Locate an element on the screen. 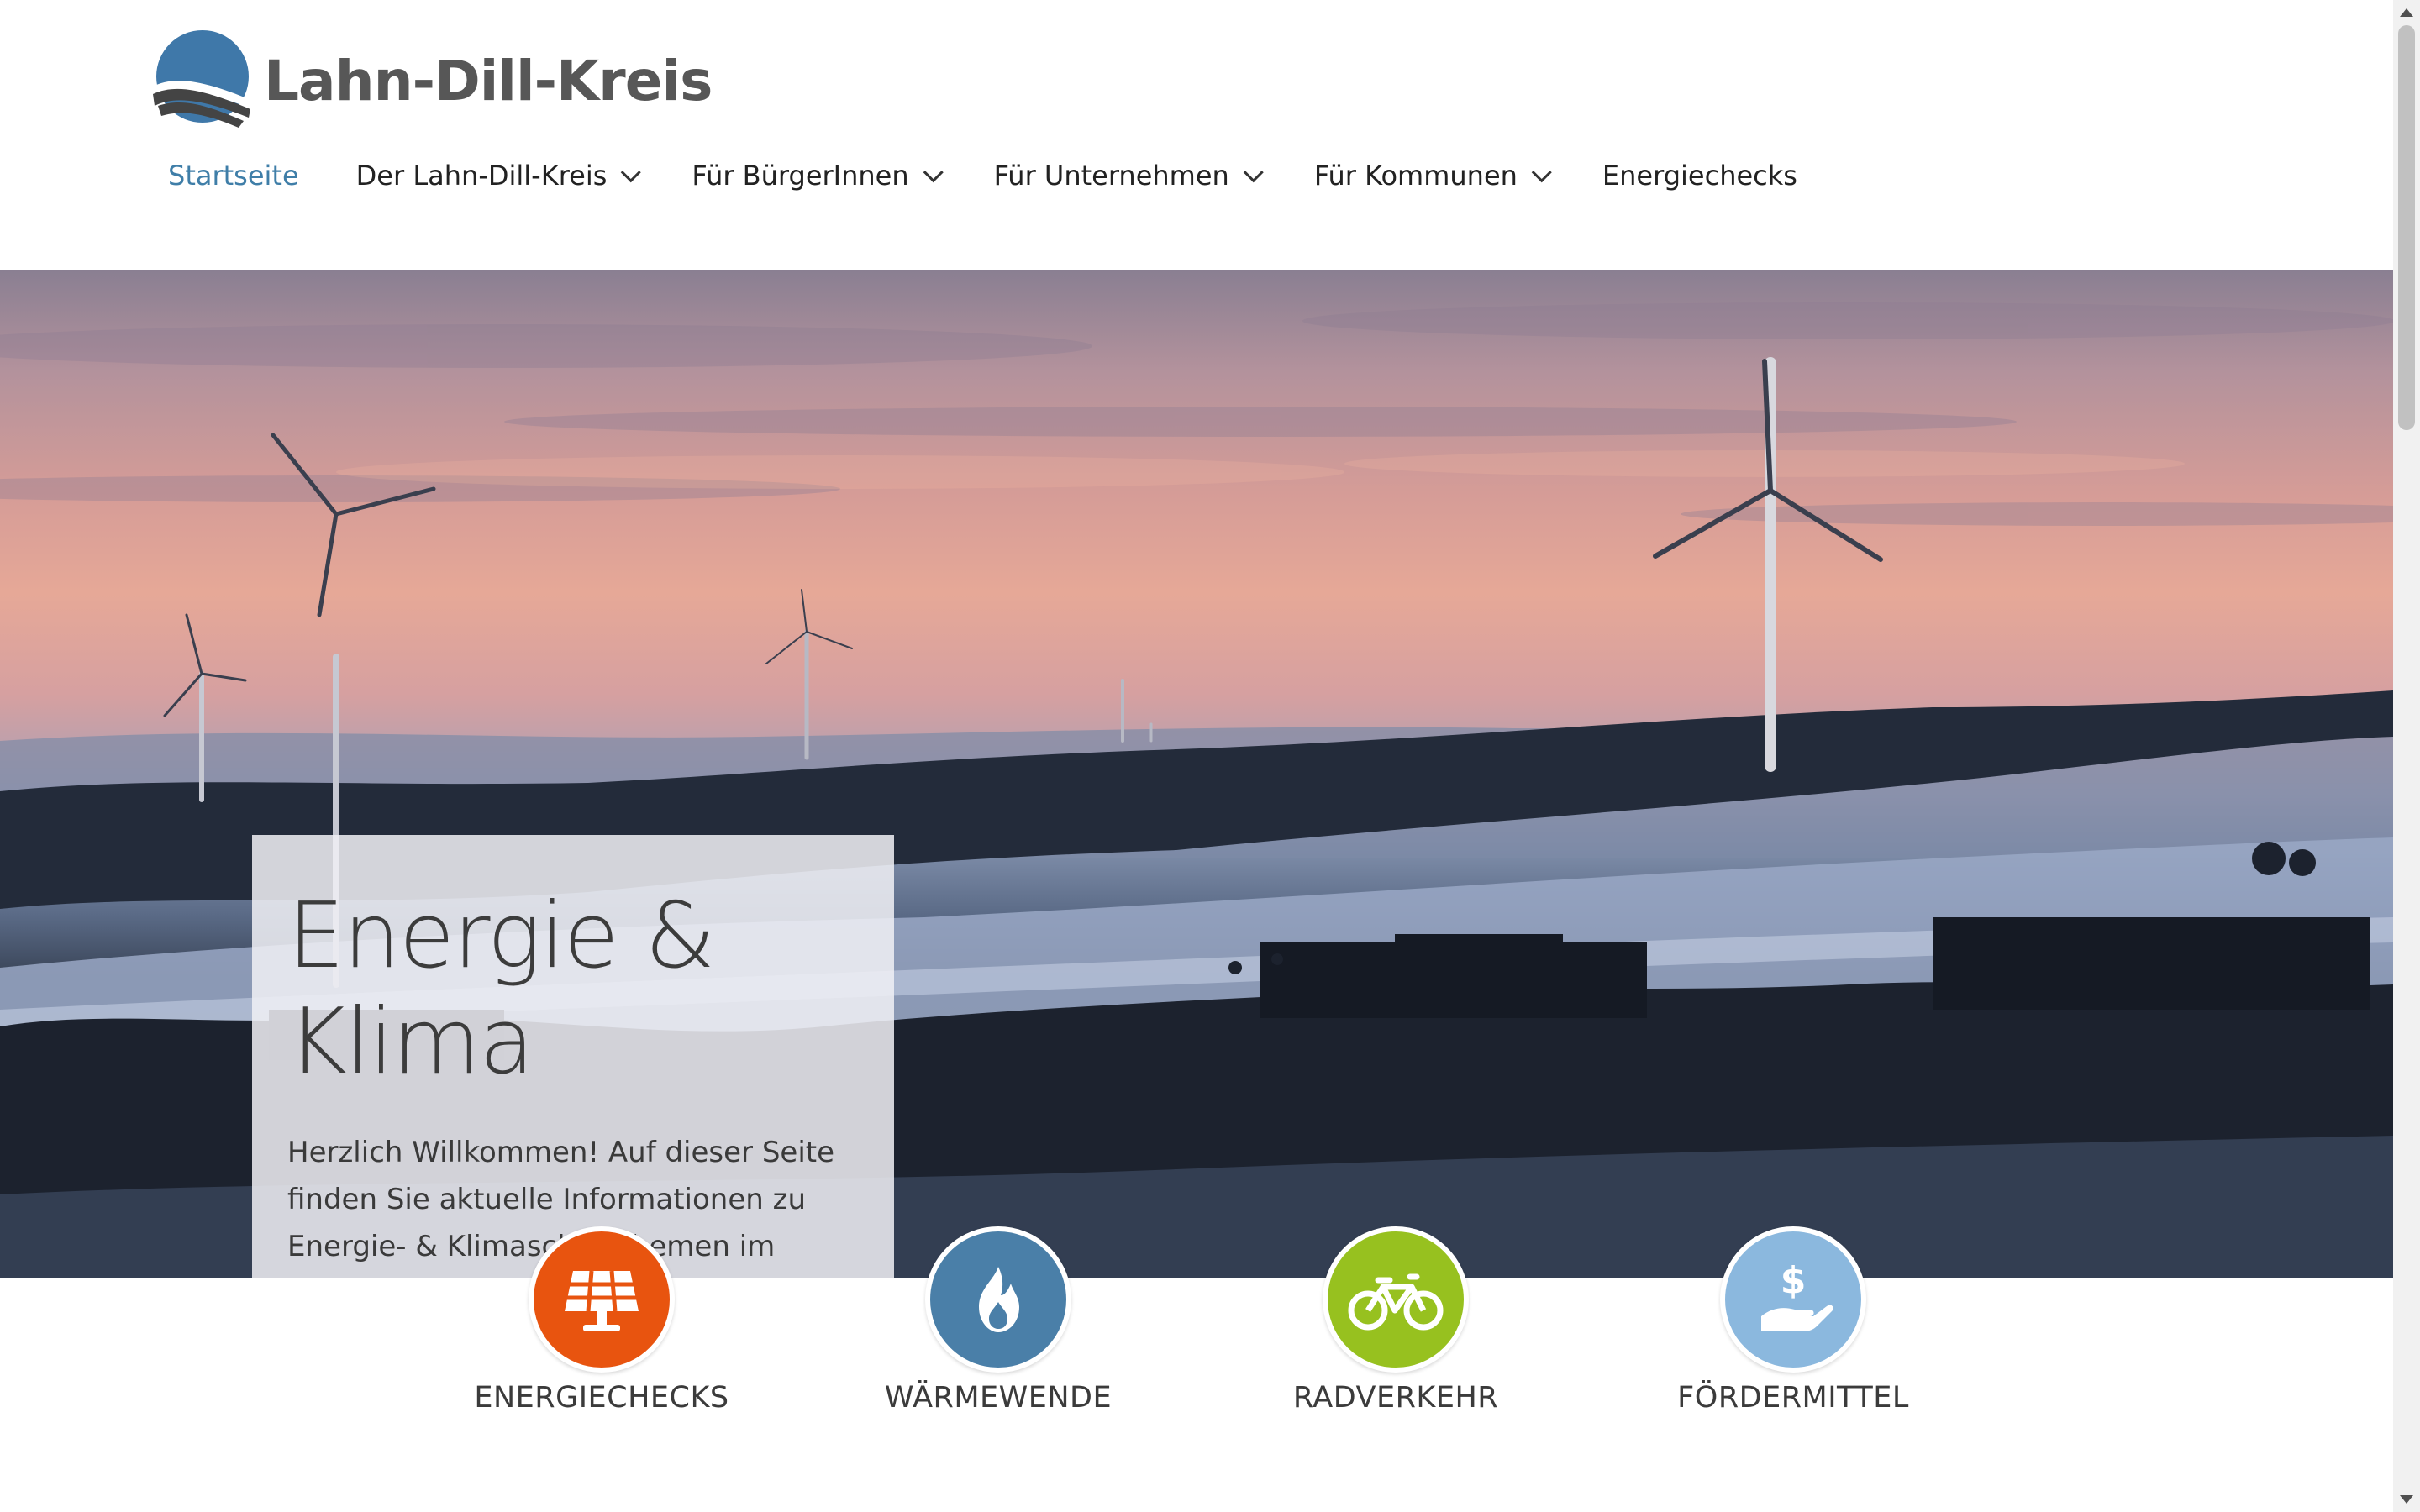 This screenshot has height=1512, width=2420. logo-text: Lahn-Dill-Kreis is located at coordinates (488, 80).